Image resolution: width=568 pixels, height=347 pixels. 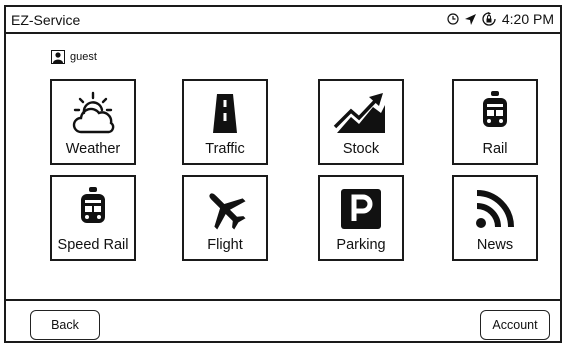 I want to click on footer-divider, so click(x=283, y=300).